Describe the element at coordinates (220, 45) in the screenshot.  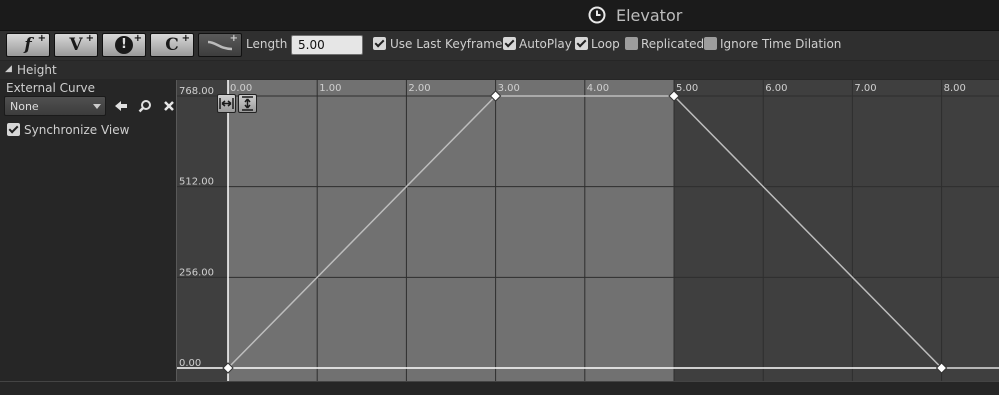
I see `add-curve-asset-track-button: +` at that location.